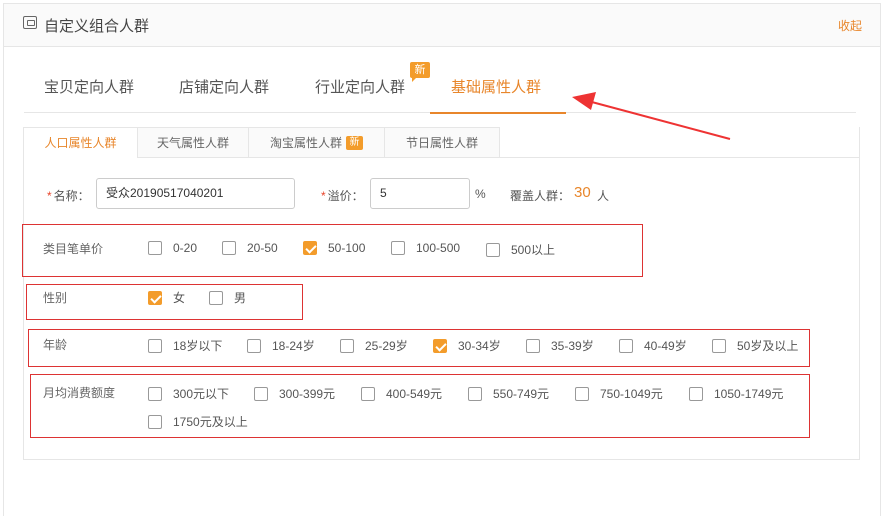  I want to click on coverage-label: 覆盖人群：, so click(540, 196).